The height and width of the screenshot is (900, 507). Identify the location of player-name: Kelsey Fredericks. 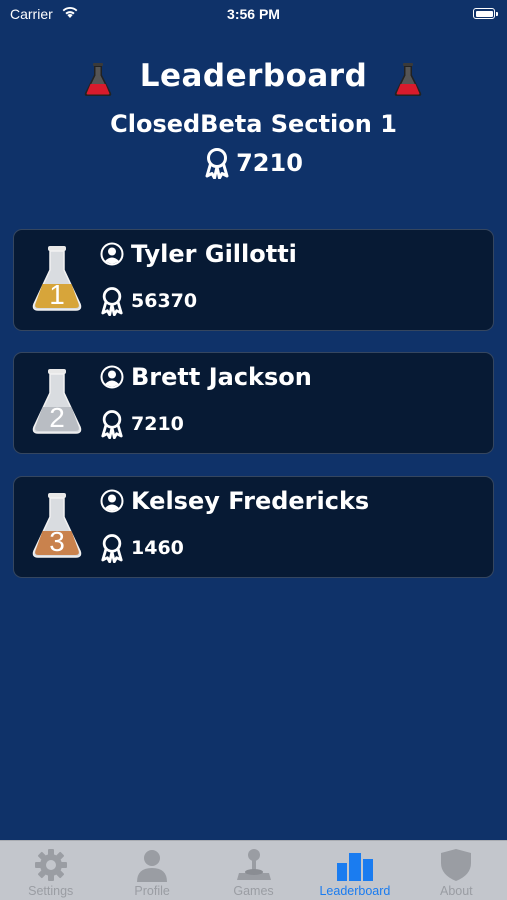
(250, 501).